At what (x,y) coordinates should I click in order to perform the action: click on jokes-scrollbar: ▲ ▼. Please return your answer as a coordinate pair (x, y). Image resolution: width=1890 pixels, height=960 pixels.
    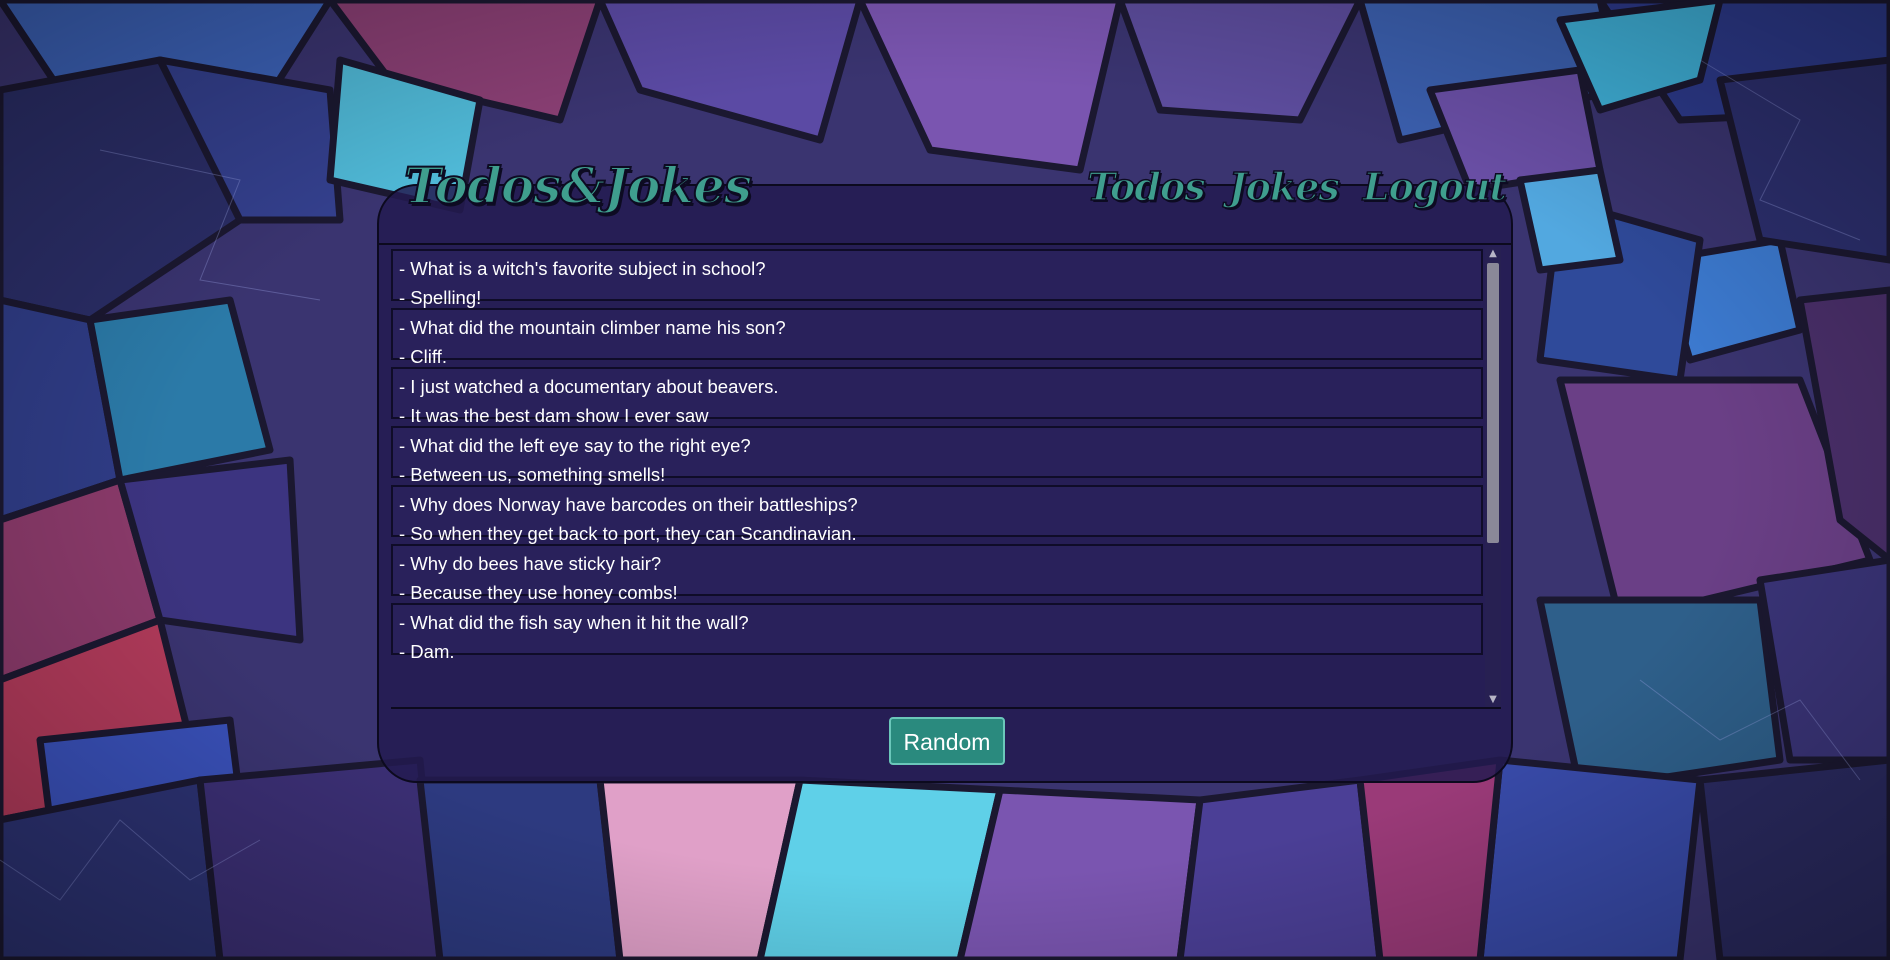
    Looking at the image, I should click on (1493, 477).